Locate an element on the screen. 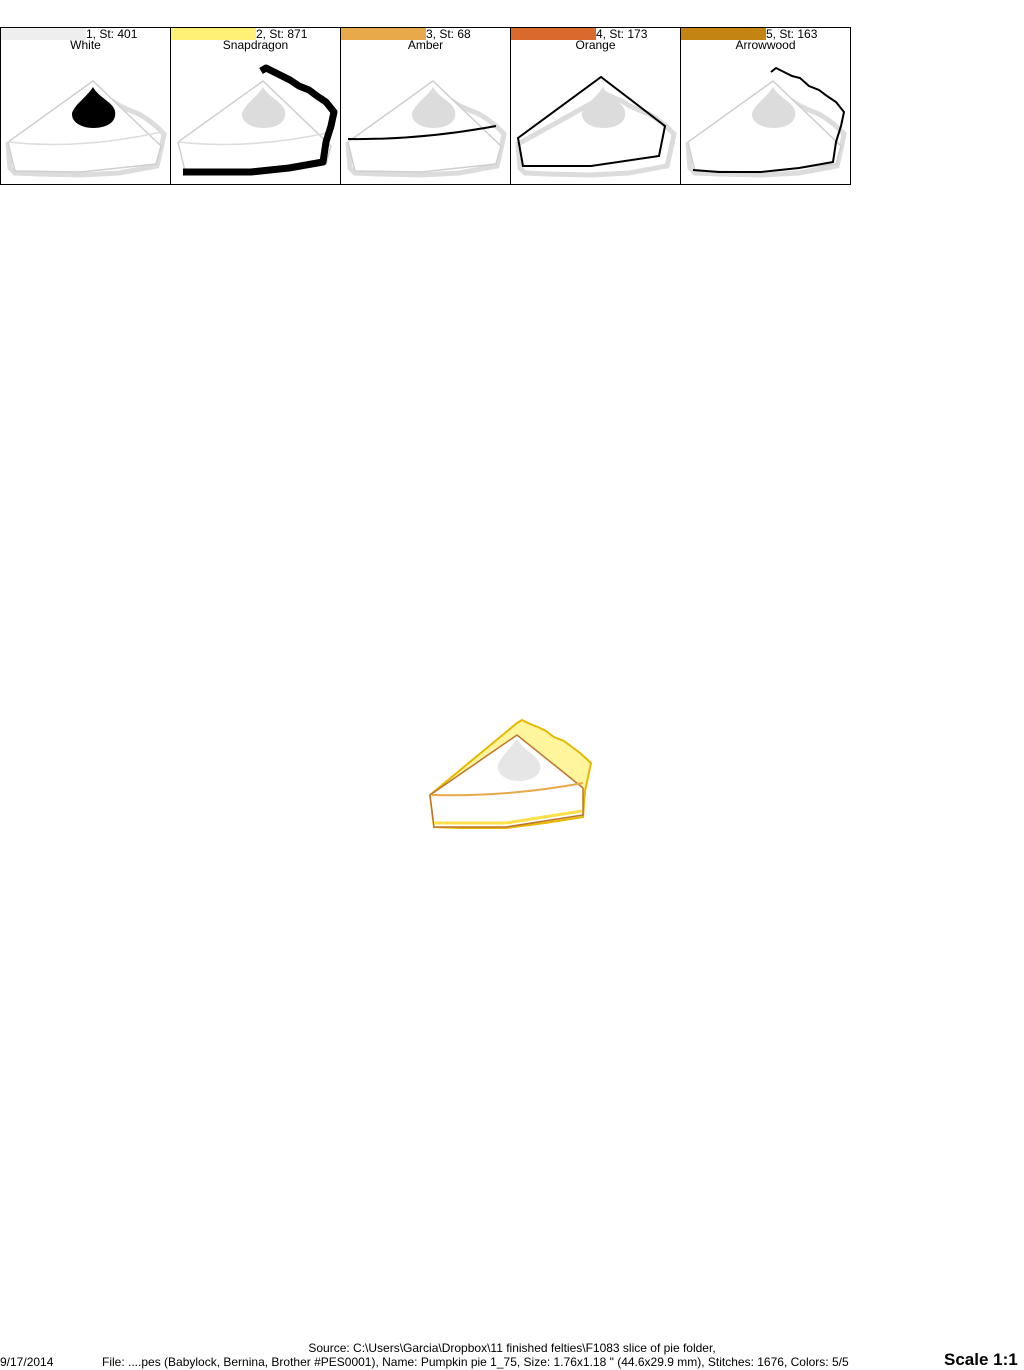  thread-thumbnail-whip is located at coordinates (86, 129).